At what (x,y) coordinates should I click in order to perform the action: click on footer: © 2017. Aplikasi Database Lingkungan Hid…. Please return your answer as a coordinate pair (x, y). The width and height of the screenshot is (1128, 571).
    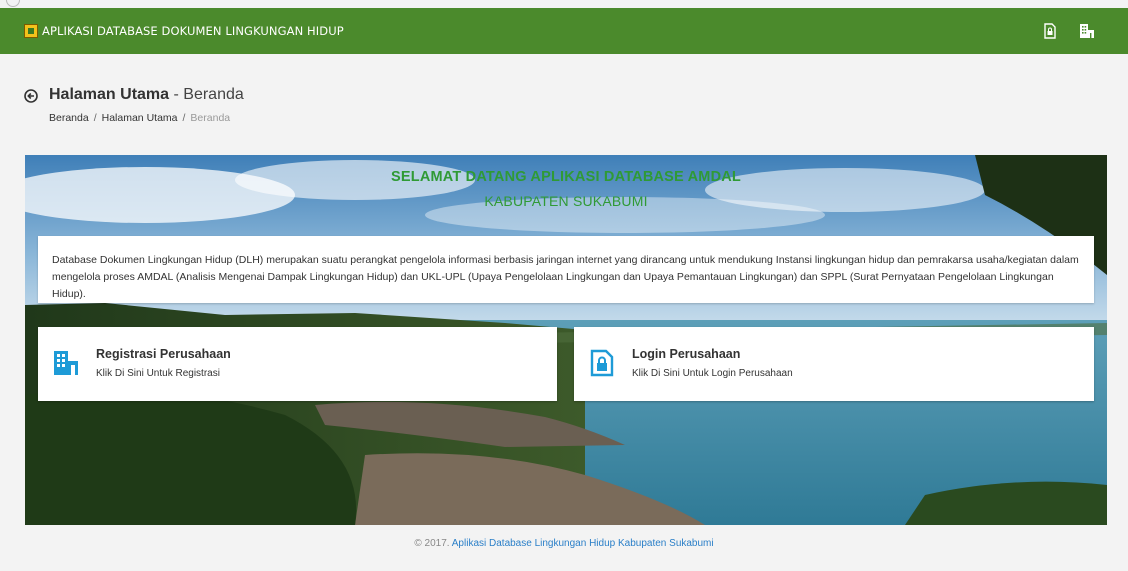
    Looking at the image, I should click on (564, 543).